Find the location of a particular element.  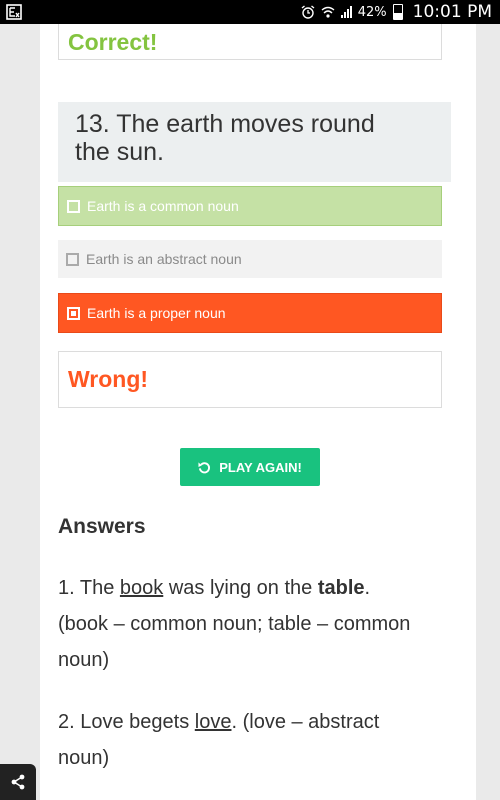

play-again-button: PLAY AGAIN! is located at coordinates (250, 467).